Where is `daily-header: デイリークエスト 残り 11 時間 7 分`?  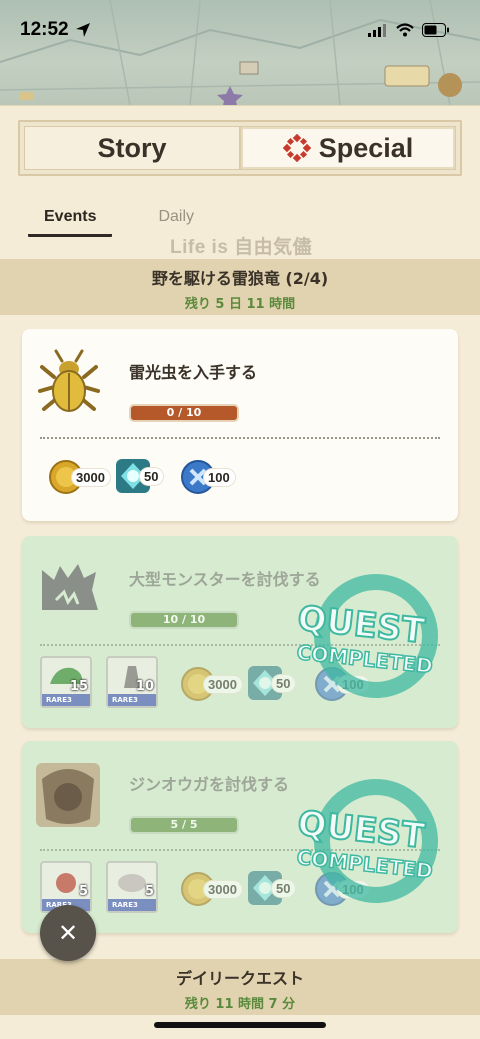 daily-header: デイリークエスト 残り 11 時間 7 分 is located at coordinates (240, 987).